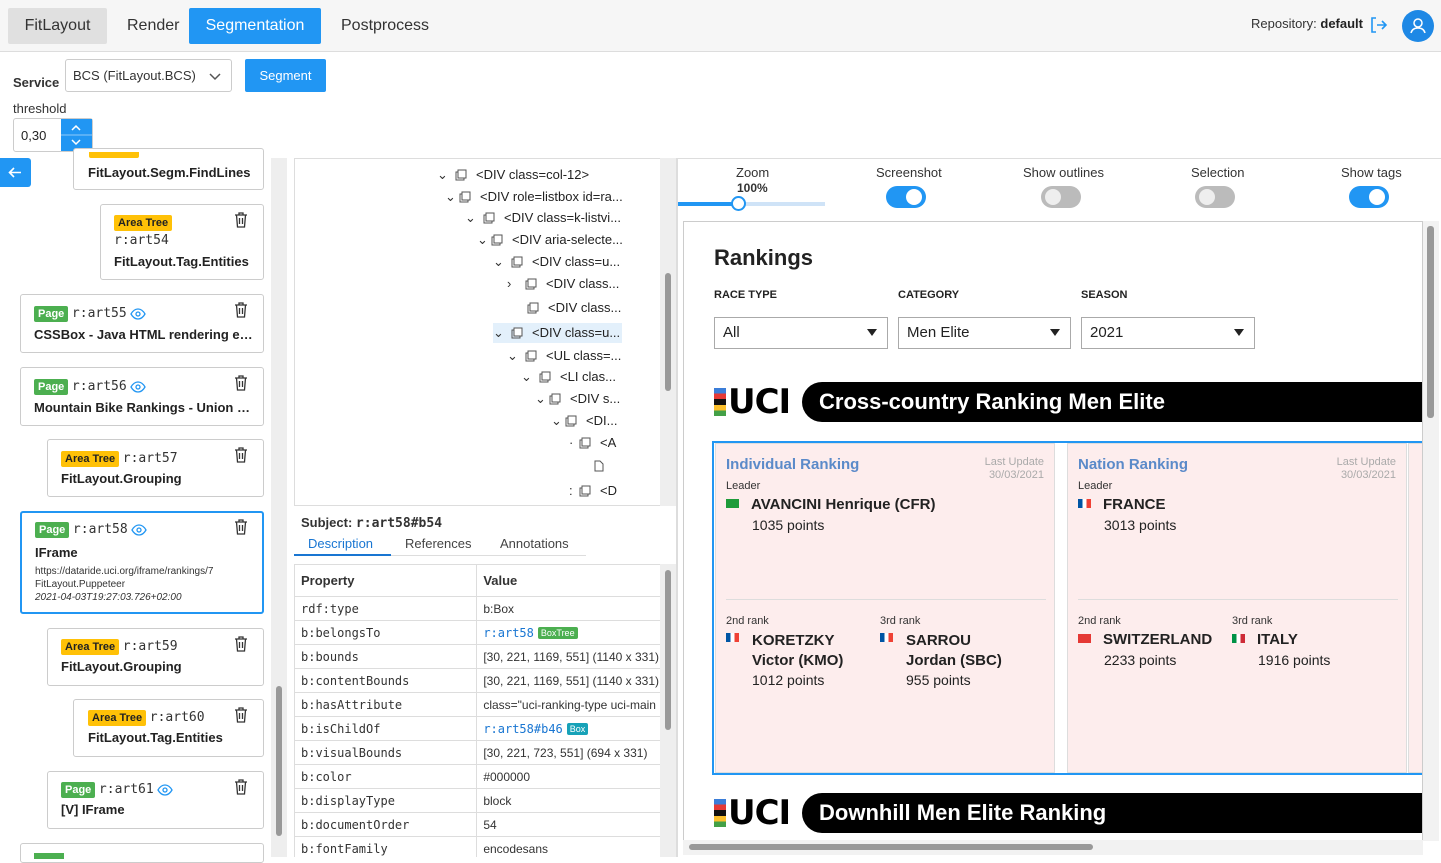 This screenshot has width=1441, height=863. Describe the element at coordinates (738, 203) in the screenshot. I see `zoom-slider-thumb` at that location.